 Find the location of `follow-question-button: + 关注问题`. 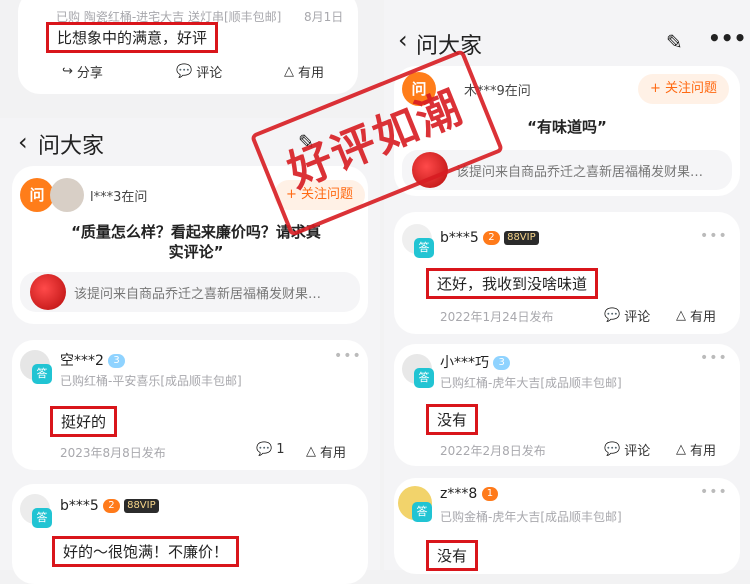

follow-question-button: + 关注问题 is located at coordinates (684, 89).